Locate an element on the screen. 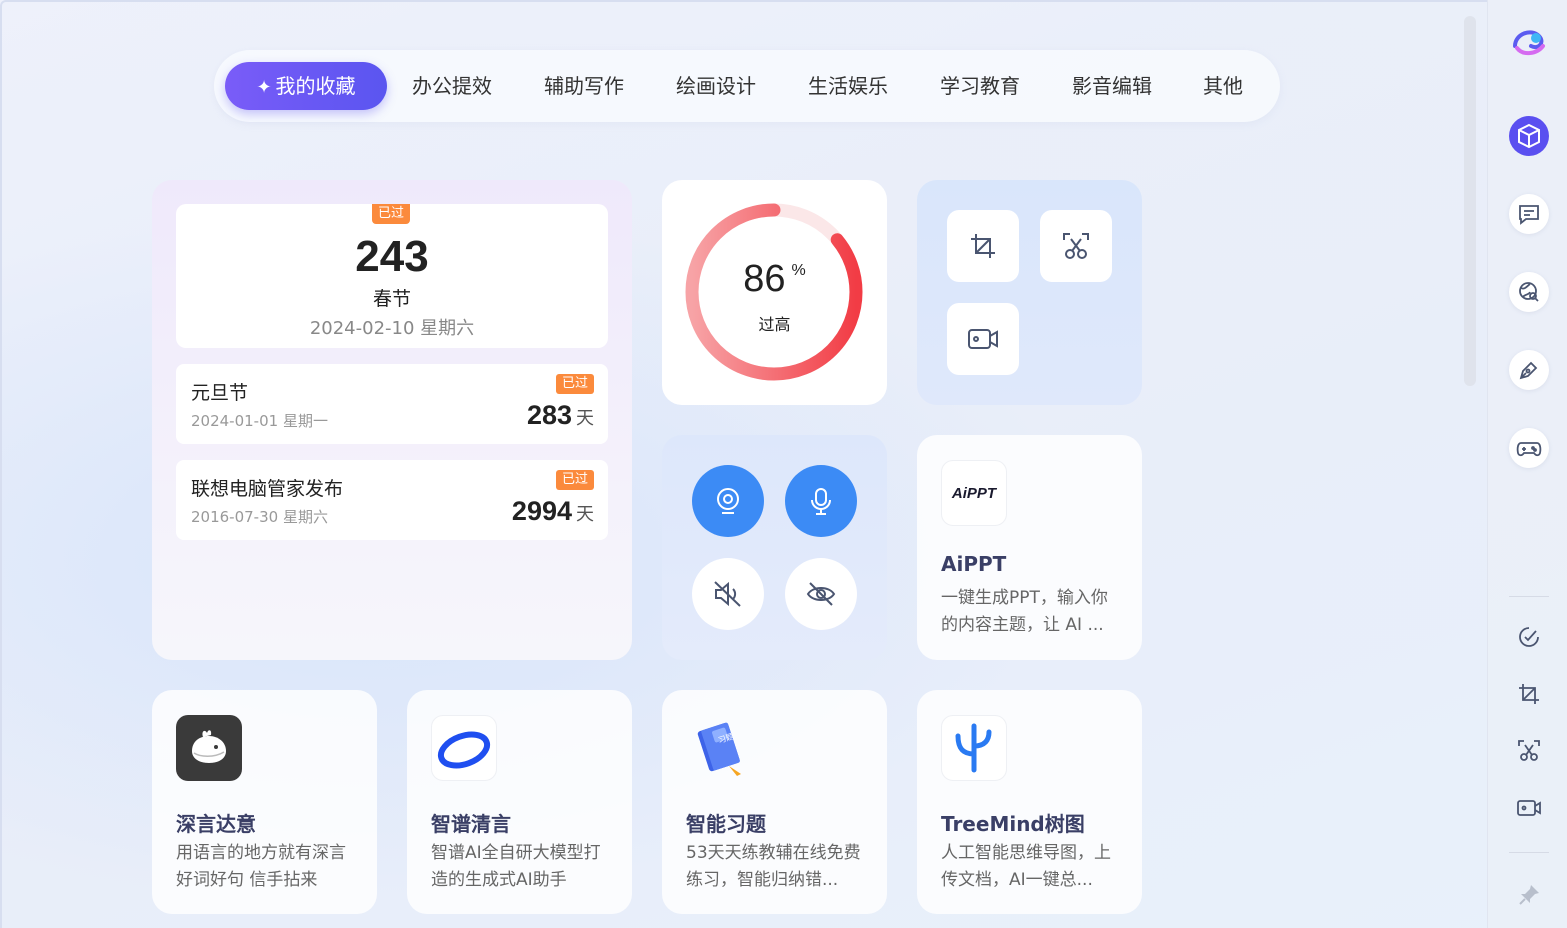 The width and height of the screenshot is (1567, 928). sidebar-item-games is located at coordinates (1529, 448).